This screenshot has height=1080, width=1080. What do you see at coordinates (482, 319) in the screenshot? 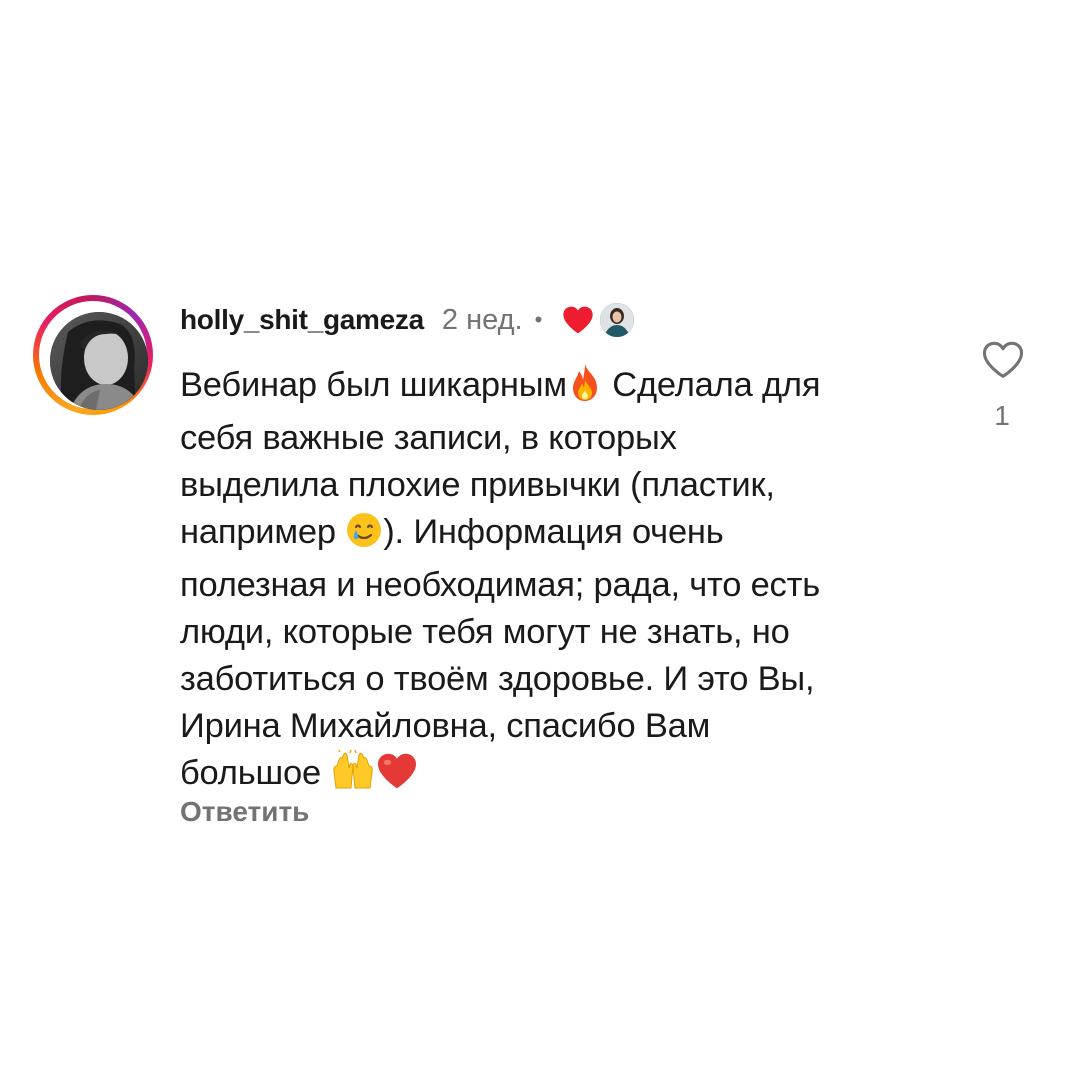
I see `comment-time: 2 нед.` at bounding box center [482, 319].